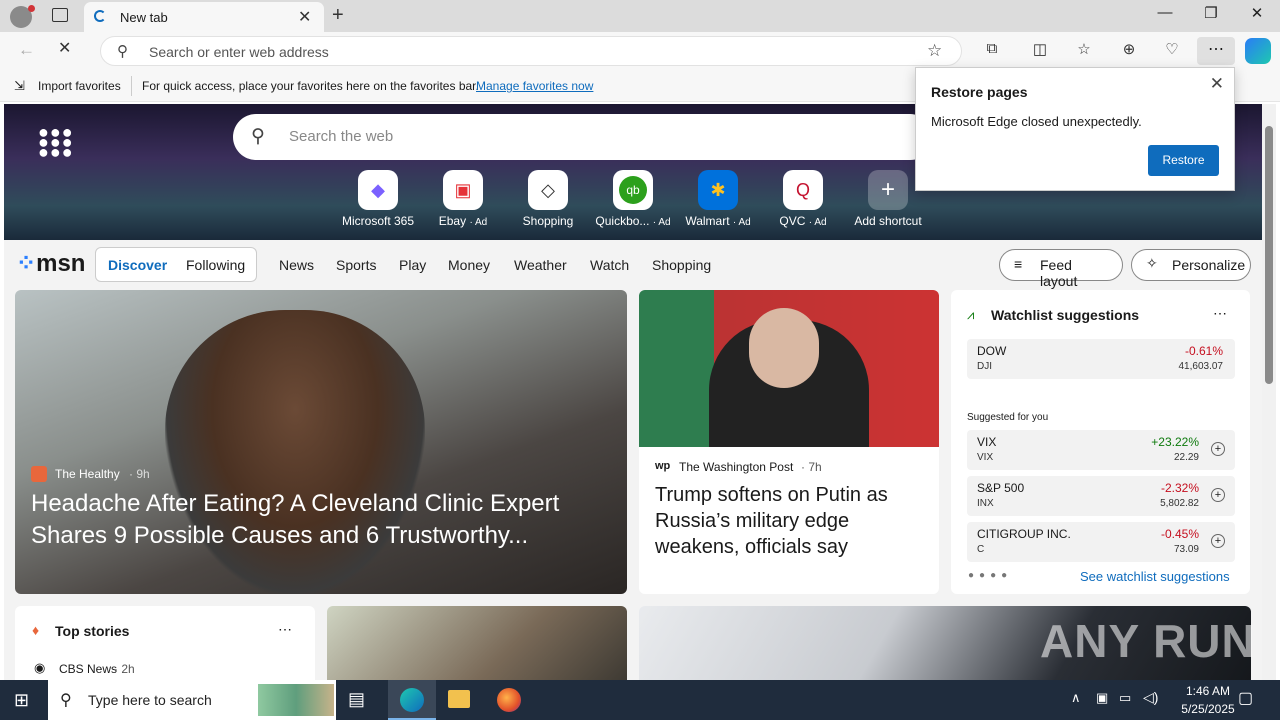 This screenshot has width=1280, height=720. I want to click on close-tab-icon: ✕, so click(304, 17).